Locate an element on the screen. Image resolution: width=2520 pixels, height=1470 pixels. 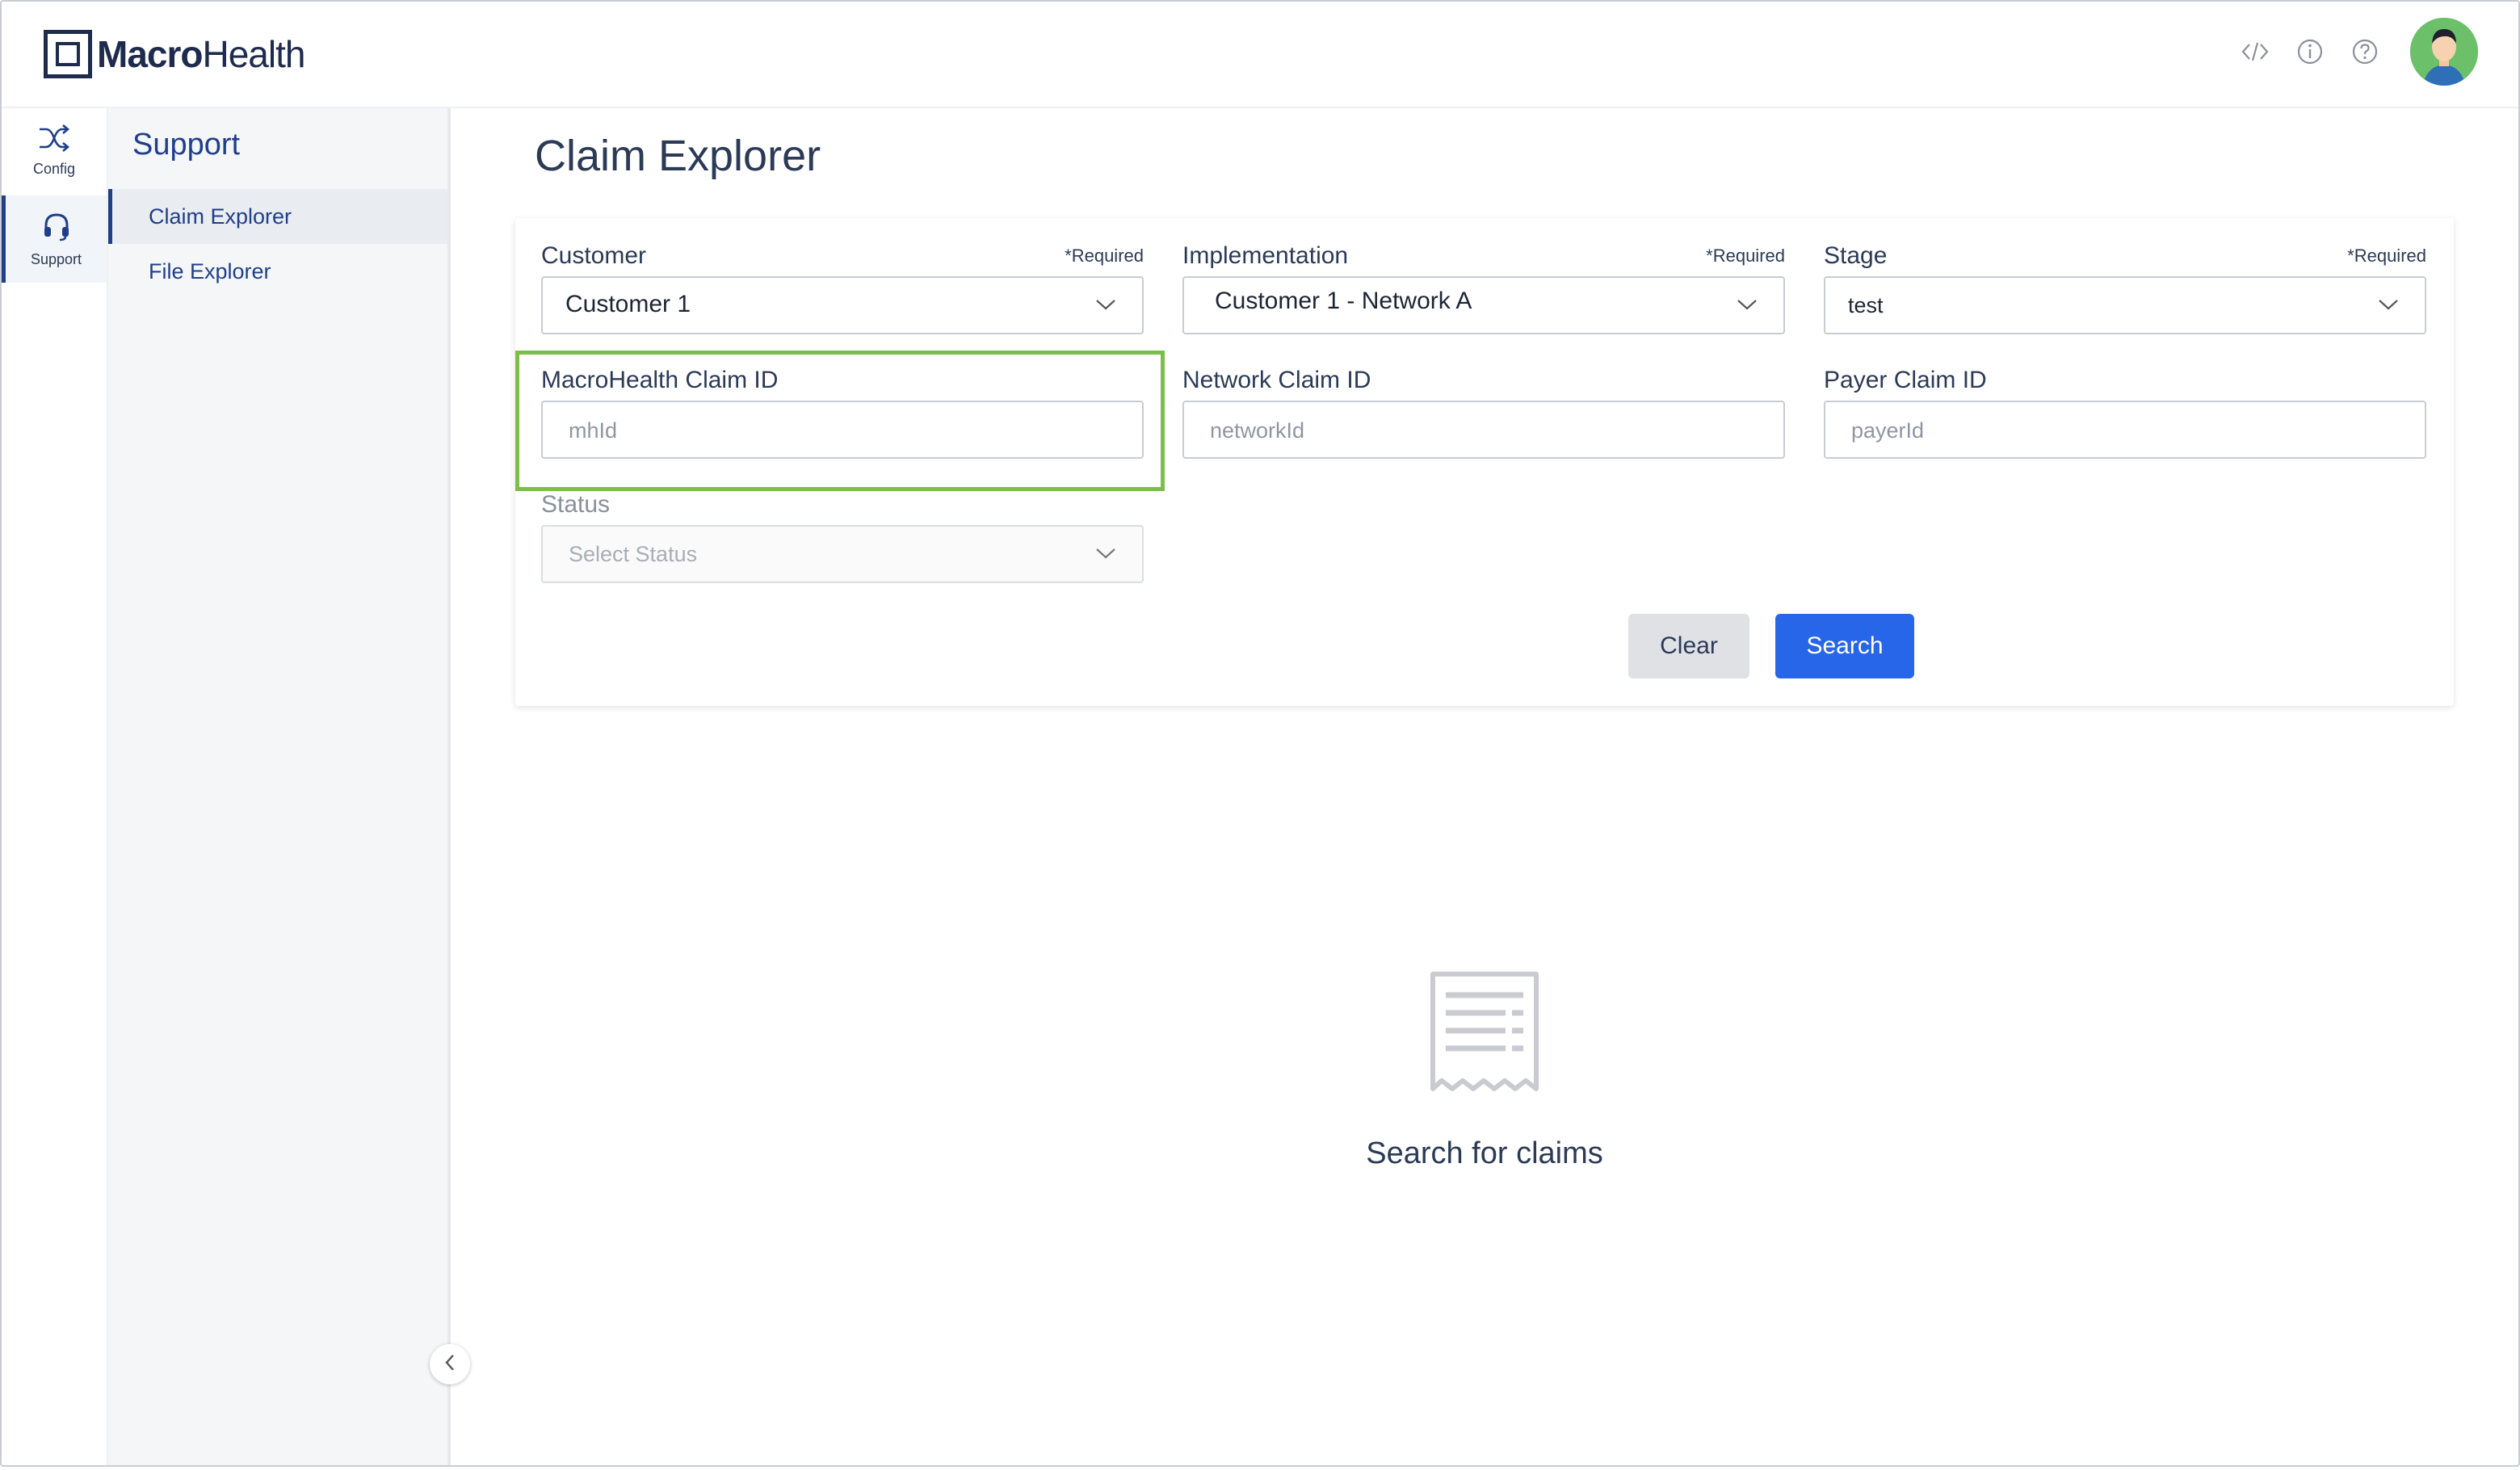
logo-mark-icon is located at coordinates (68, 54).